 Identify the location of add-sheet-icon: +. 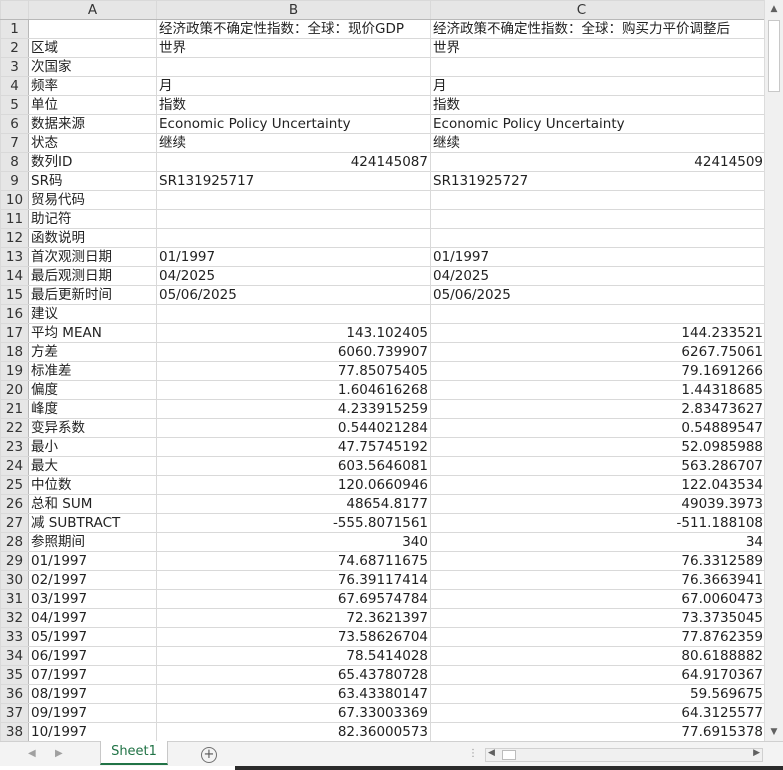
(209, 755).